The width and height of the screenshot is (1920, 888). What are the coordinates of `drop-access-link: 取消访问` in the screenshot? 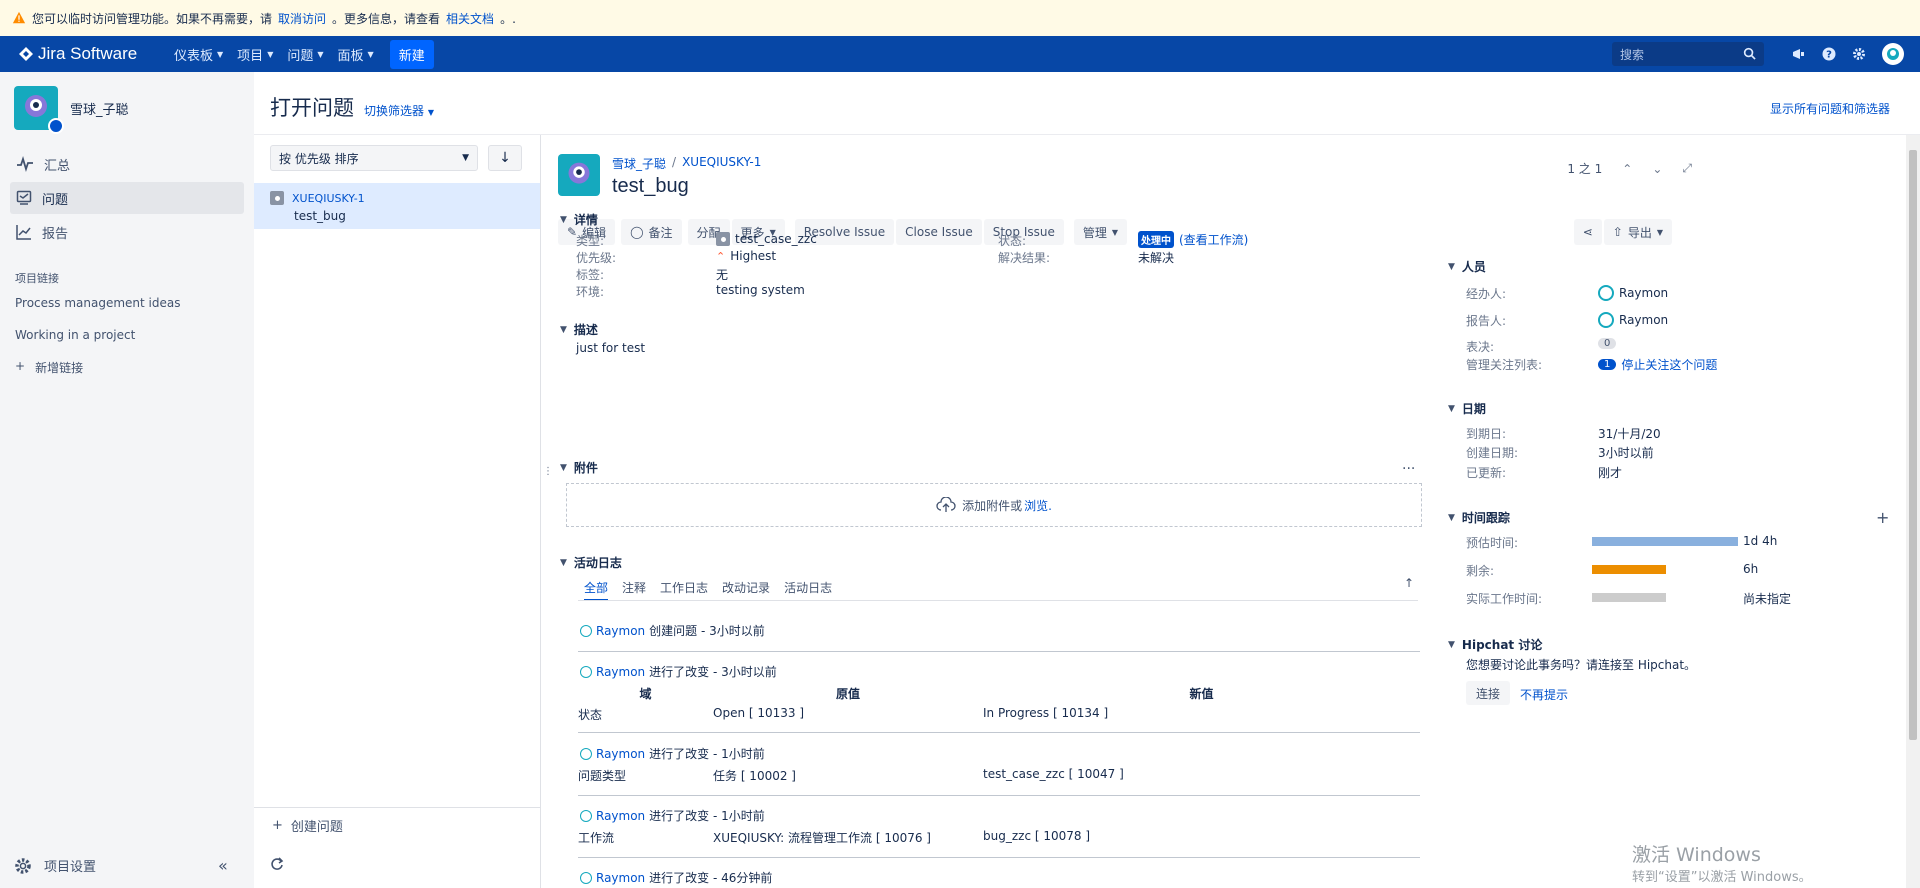 It's located at (302, 18).